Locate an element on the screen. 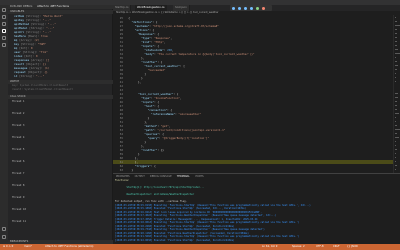  search-icon is located at coordinates (4, 17).